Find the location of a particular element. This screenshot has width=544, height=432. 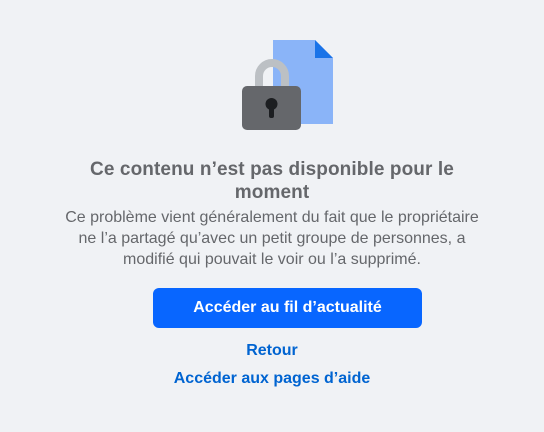

locked-document-icon is located at coordinates (287, 86).